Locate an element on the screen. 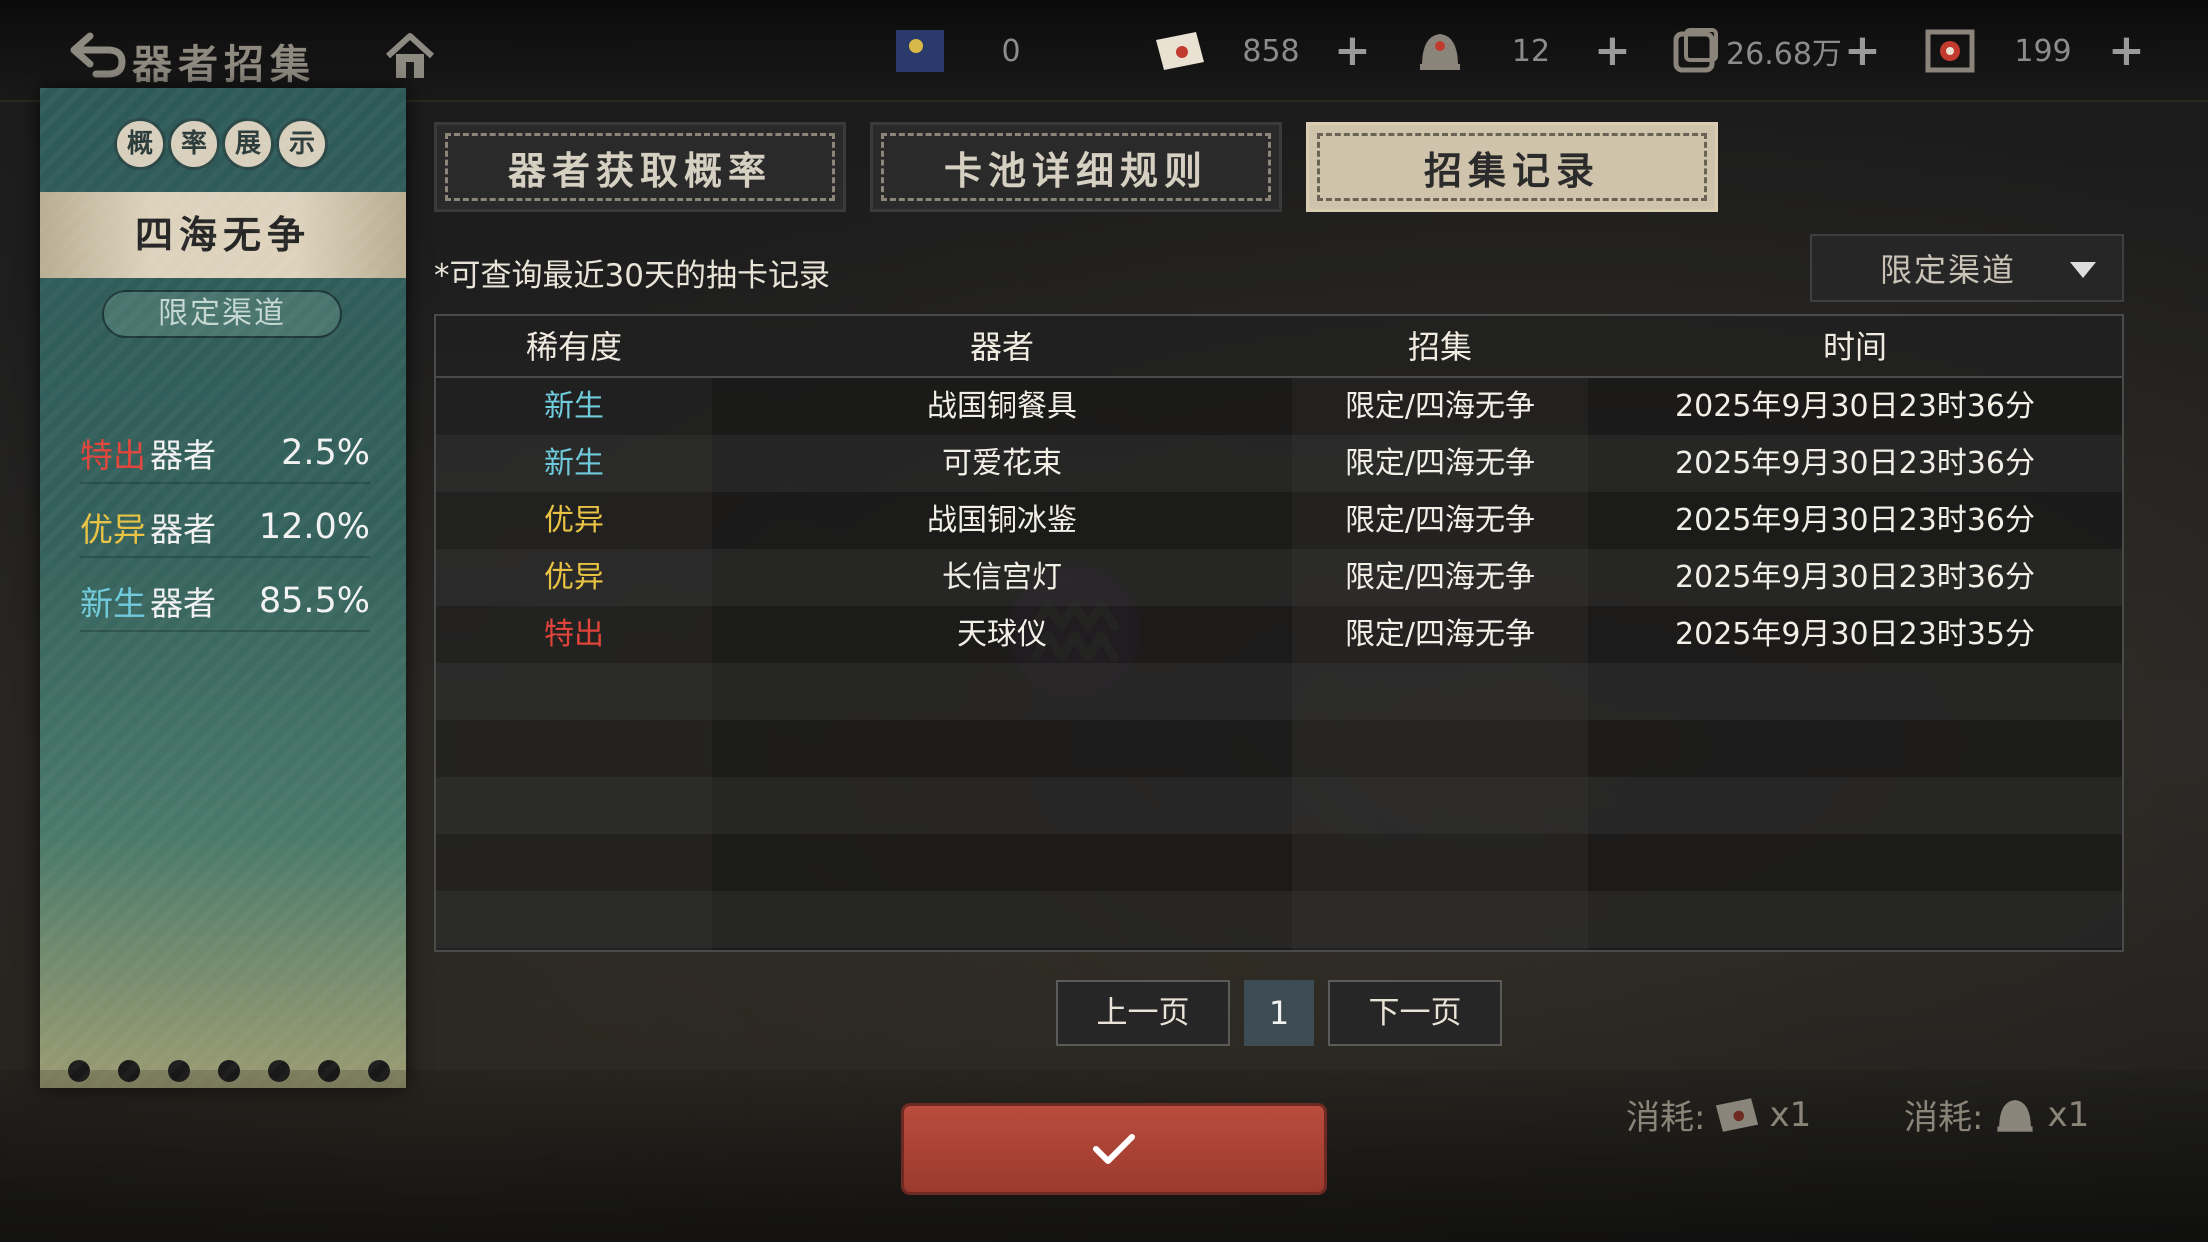 This screenshot has width=2208, height=1242. table-header: 稀有度 器者 招集 时间 is located at coordinates (1279, 347).